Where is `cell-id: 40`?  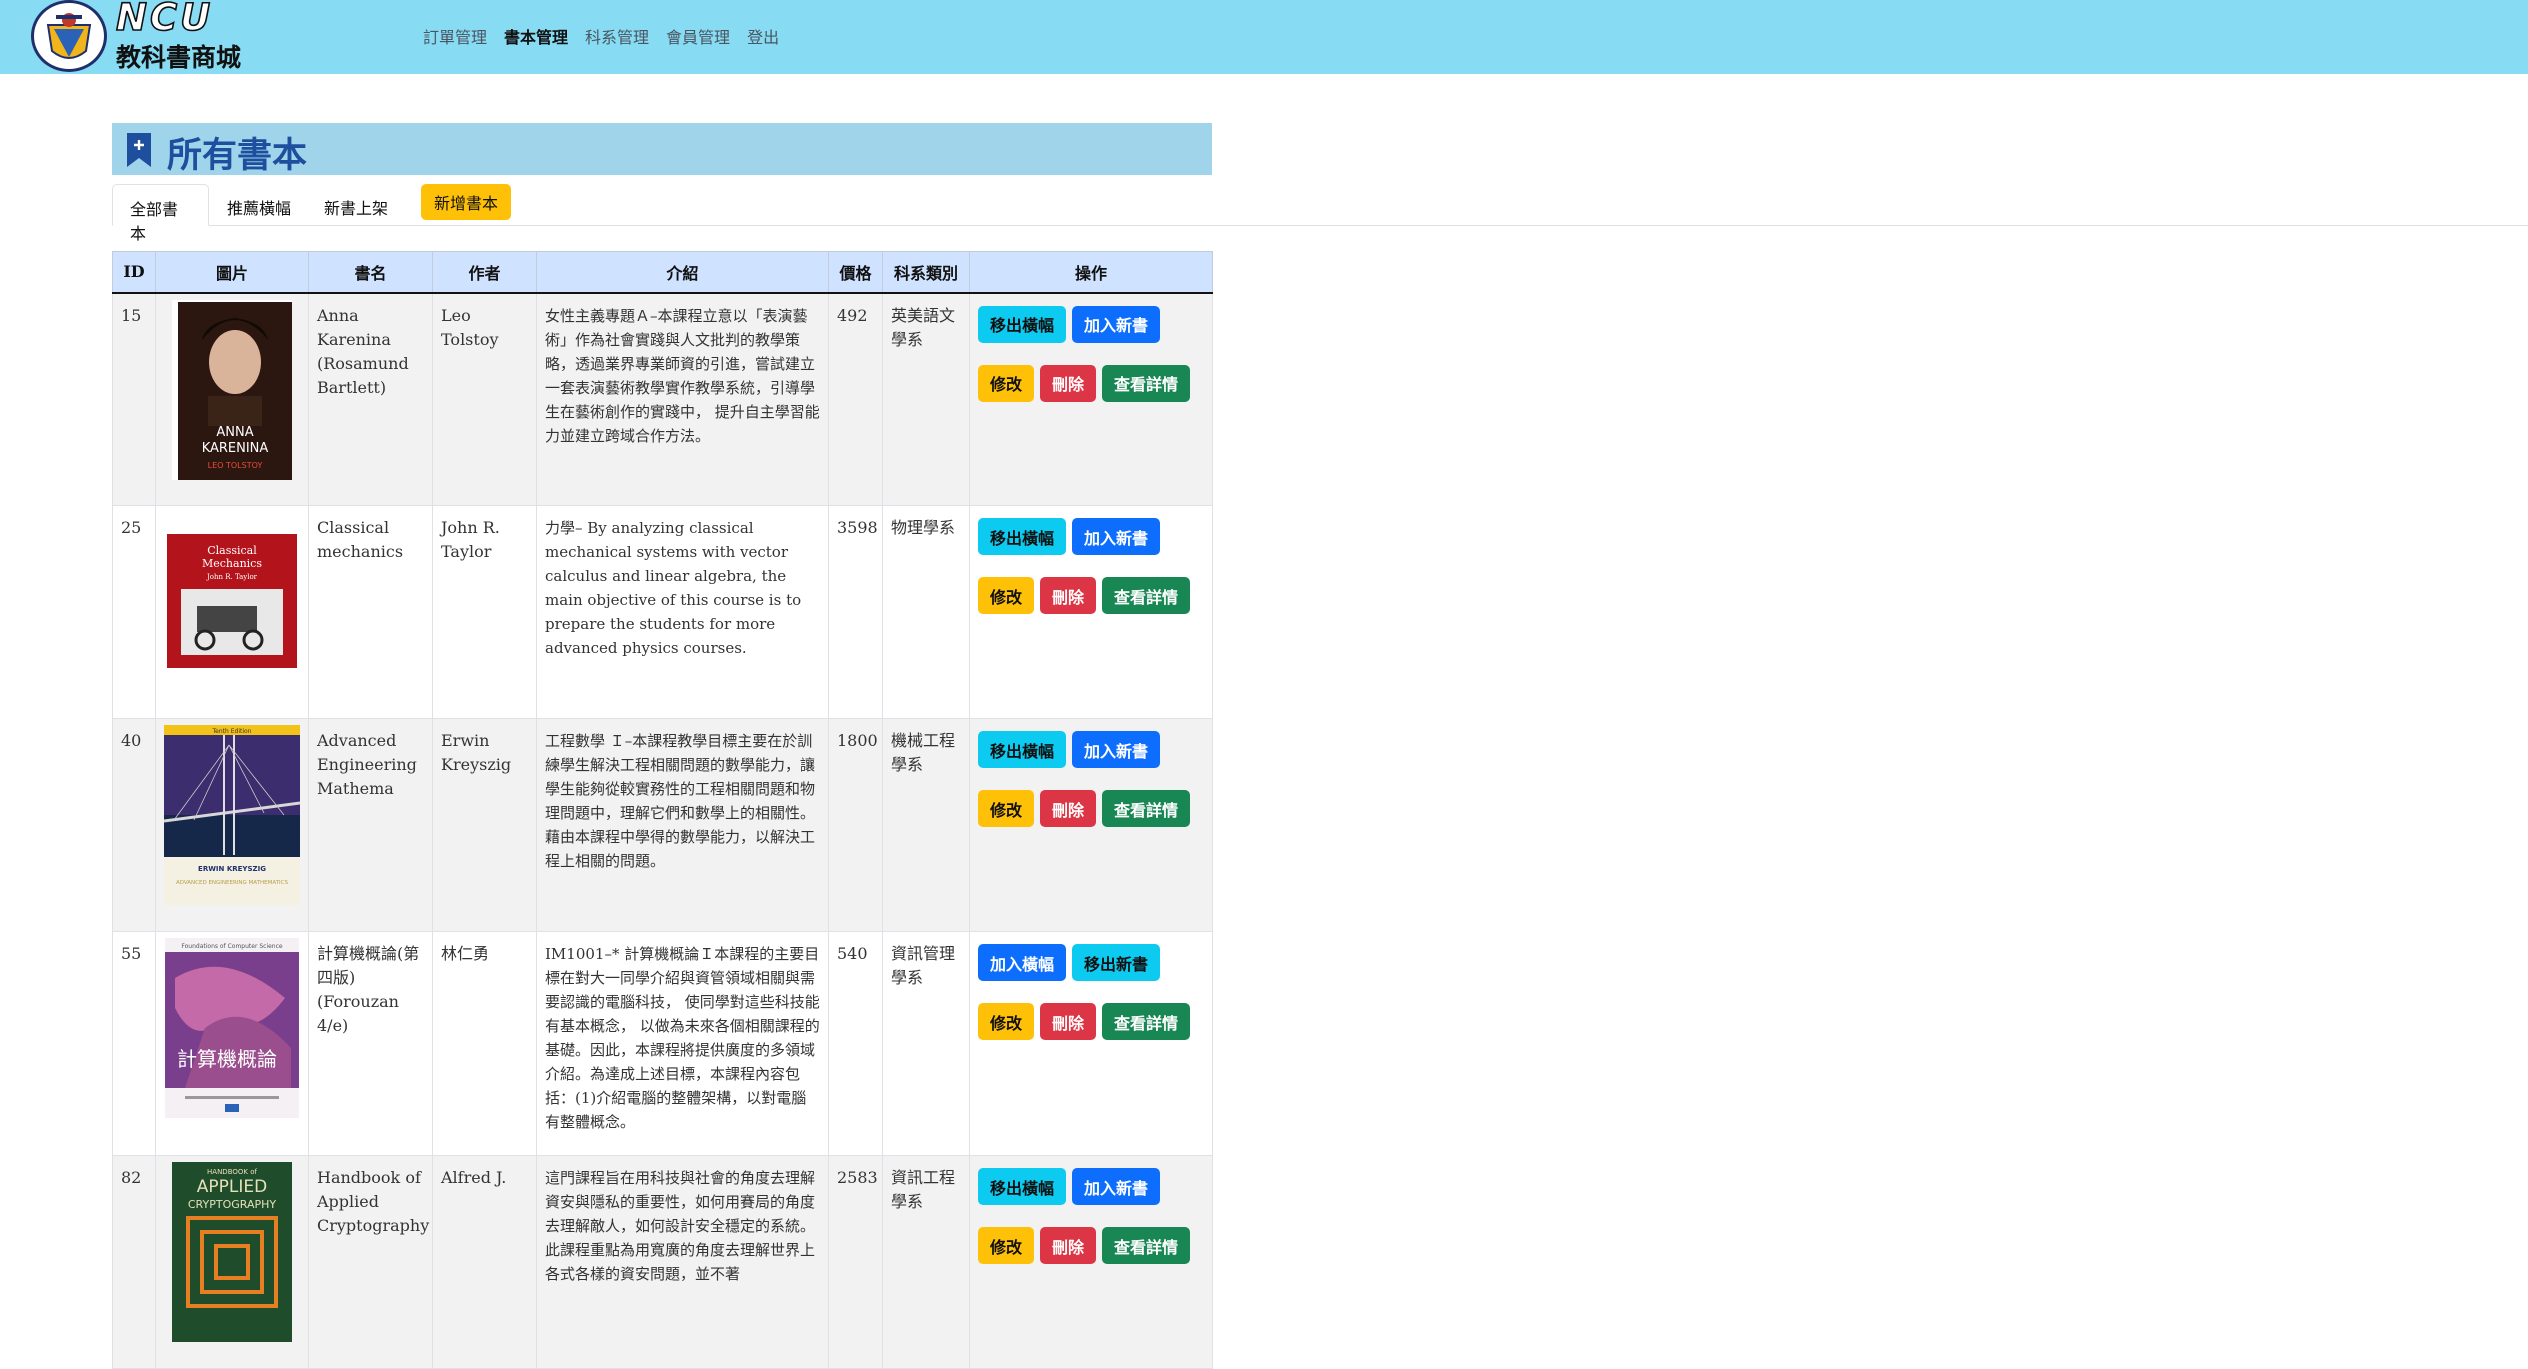 cell-id: 40 is located at coordinates (134, 825).